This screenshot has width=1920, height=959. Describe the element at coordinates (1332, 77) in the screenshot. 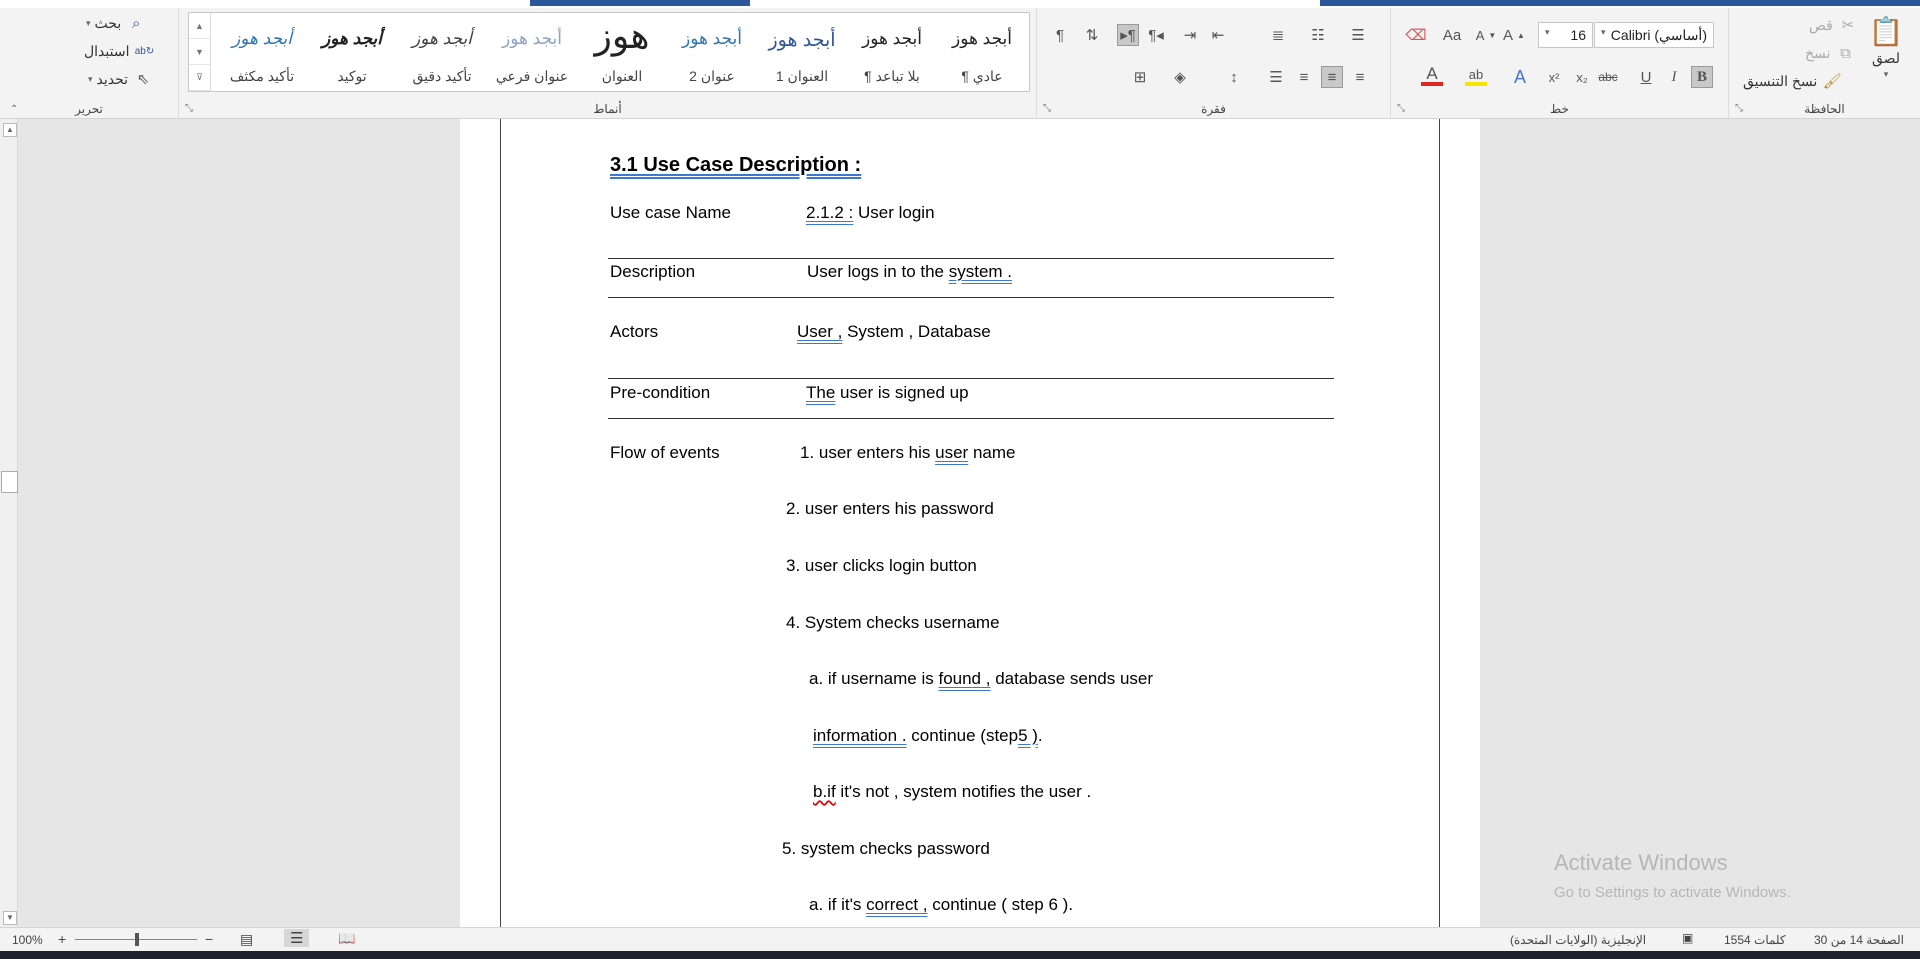

I see `align-center-button: ≡` at that location.